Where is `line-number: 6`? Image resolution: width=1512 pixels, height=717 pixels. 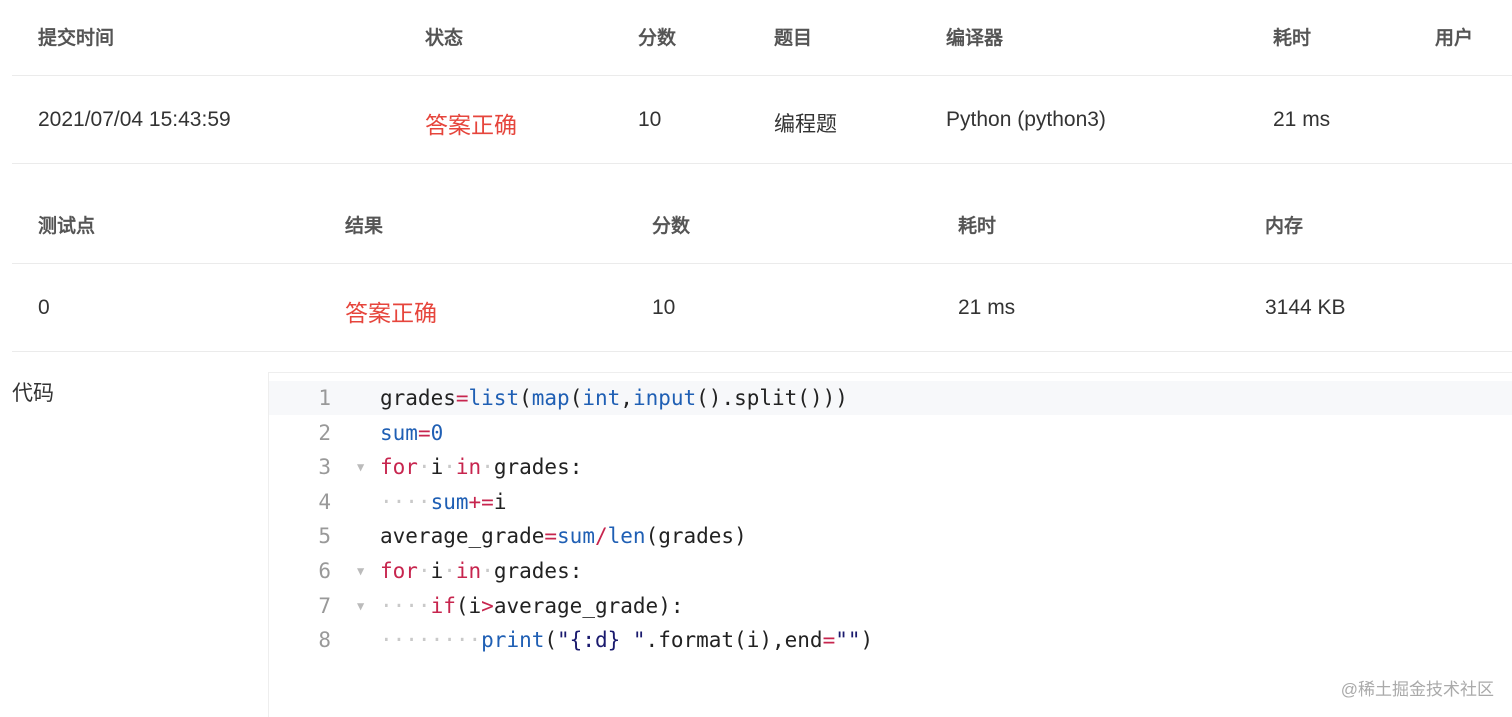
line-number: 6 is located at coordinates (324, 571).